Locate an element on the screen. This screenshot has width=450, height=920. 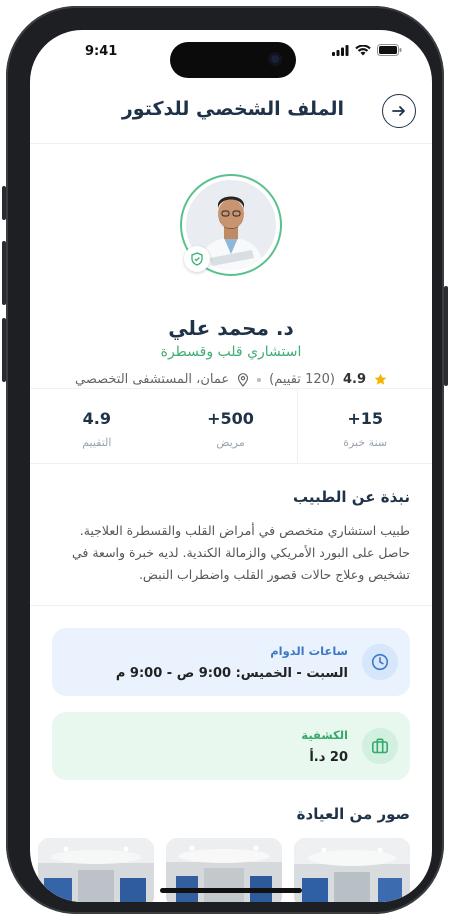
status-bar: 9:41 is located at coordinates (231, 54).